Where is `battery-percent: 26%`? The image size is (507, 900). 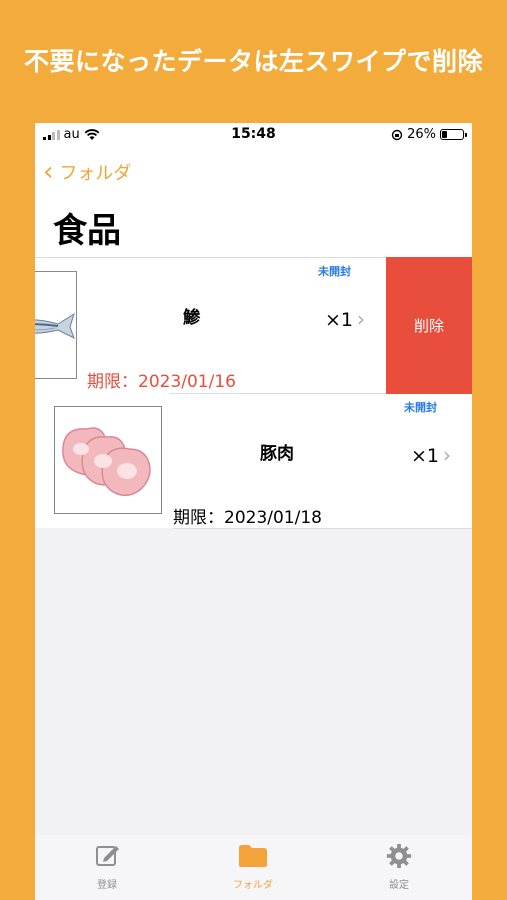
battery-percent: 26% is located at coordinates (421, 134).